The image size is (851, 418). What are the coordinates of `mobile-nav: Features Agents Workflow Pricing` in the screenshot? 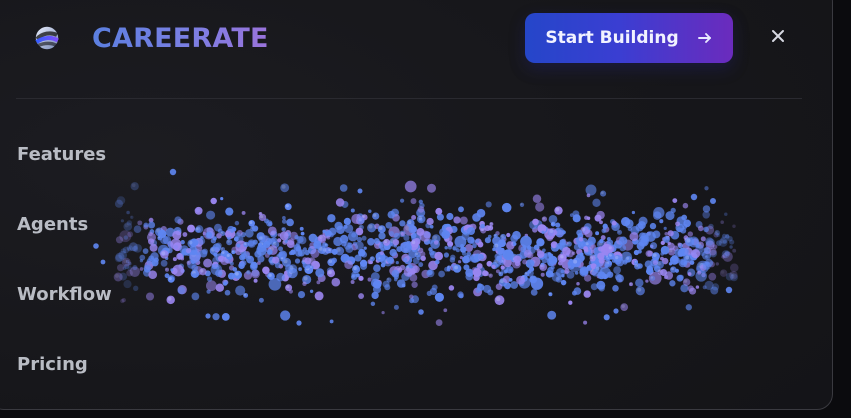 It's located at (77, 209).